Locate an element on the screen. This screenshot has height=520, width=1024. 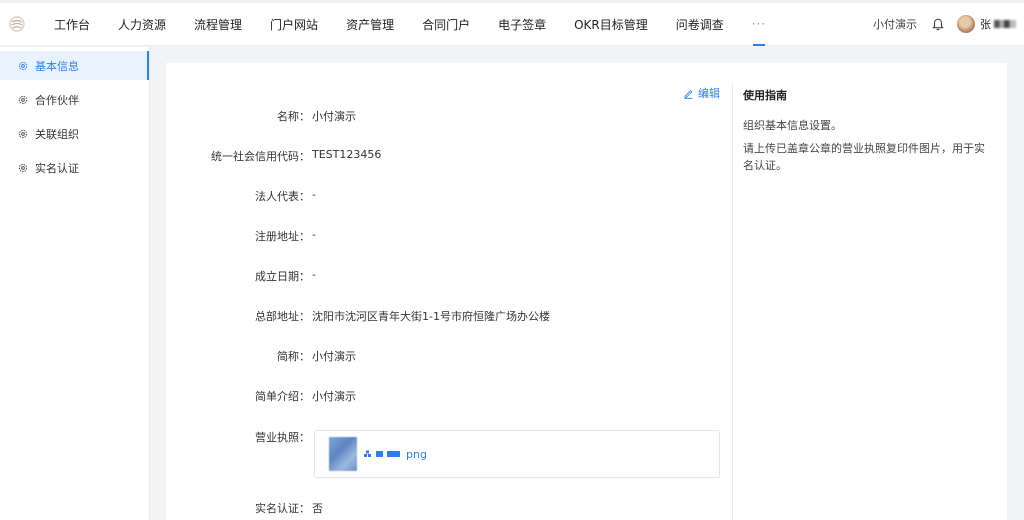
field-label: 注册地址： is located at coordinates (282, 236).